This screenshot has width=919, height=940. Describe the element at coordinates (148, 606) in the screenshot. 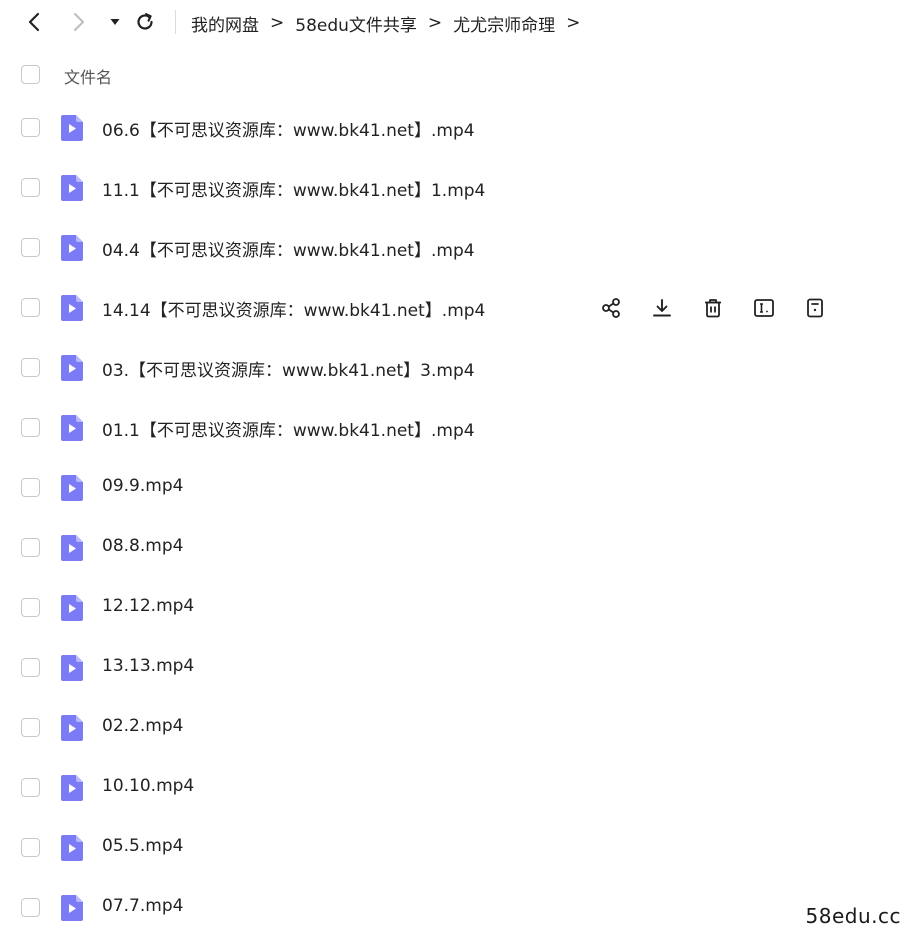

I see `file-name: 12.12.mp4` at that location.